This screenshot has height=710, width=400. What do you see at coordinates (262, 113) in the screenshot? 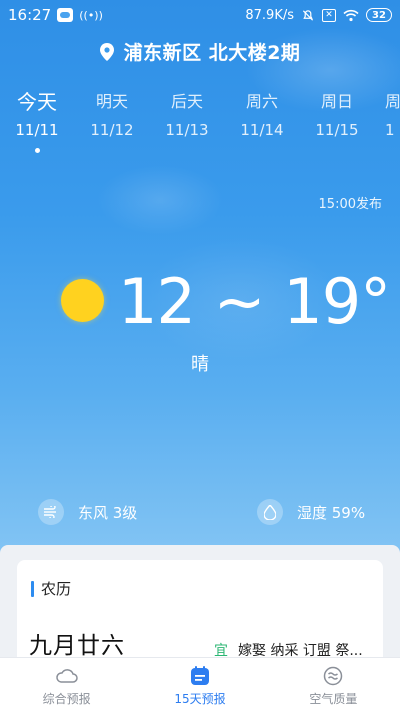
I see `day-tab-saturday: 周六 11/14` at bounding box center [262, 113].